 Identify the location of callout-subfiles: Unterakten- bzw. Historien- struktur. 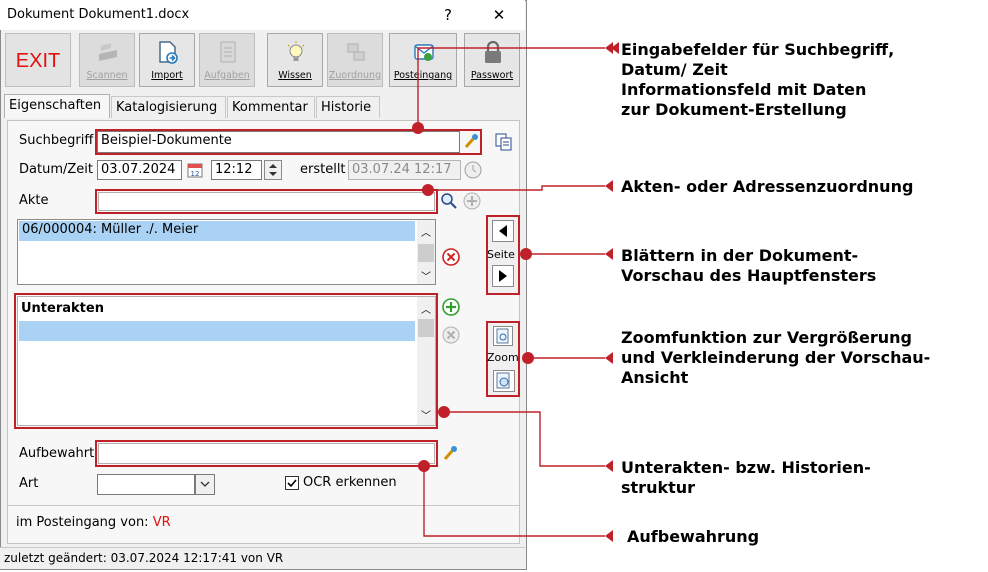
(746, 478).